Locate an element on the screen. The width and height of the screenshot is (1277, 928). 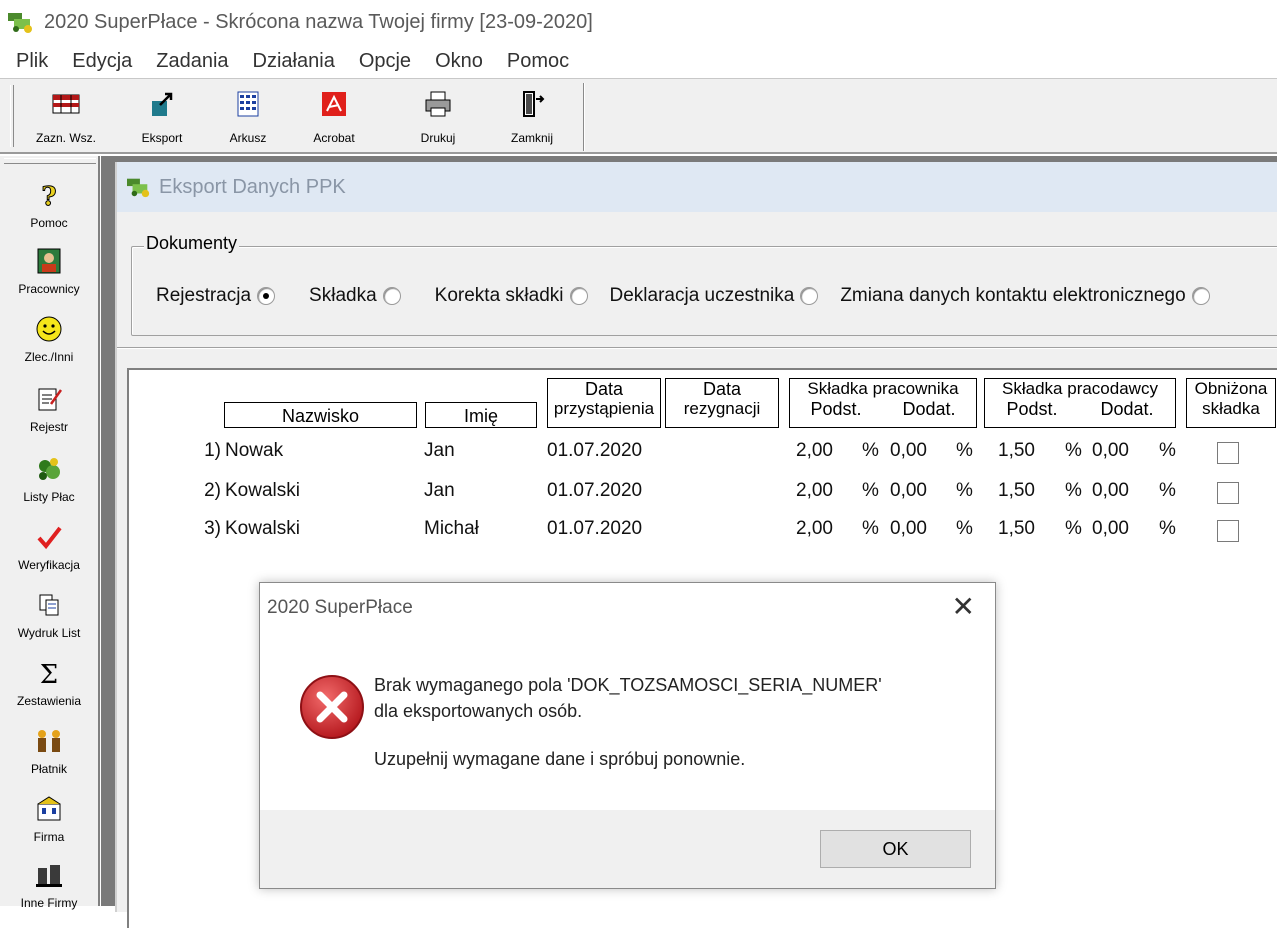
menu-okno: Okno is located at coordinates (459, 61).